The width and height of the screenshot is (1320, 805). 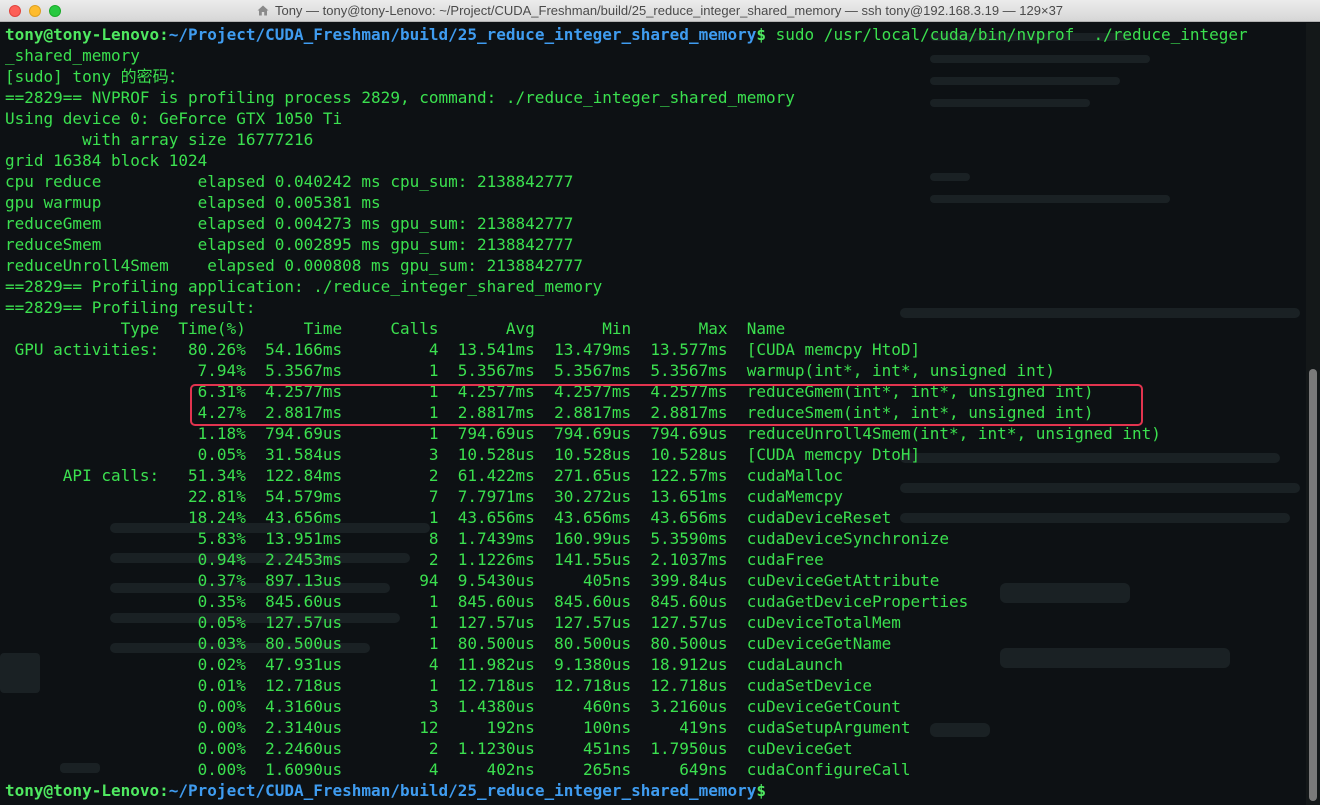 What do you see at coordinates (193, 202) in the screenshot?
I see `output-line: gpu warmup elapsed 0.005381 ms` at bounding box center [193, 202].